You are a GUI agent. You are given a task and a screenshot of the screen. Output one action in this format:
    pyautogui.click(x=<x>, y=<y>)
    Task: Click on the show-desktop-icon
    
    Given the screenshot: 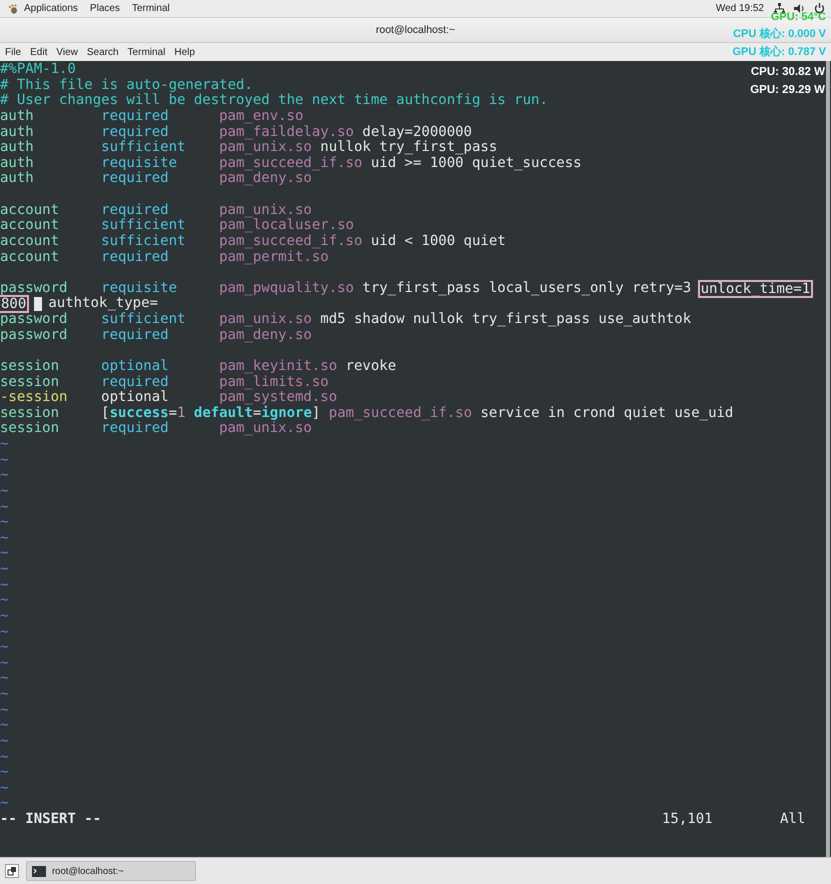 What is the action you would take?
    pyautogui.click(x=12, y=871)
    